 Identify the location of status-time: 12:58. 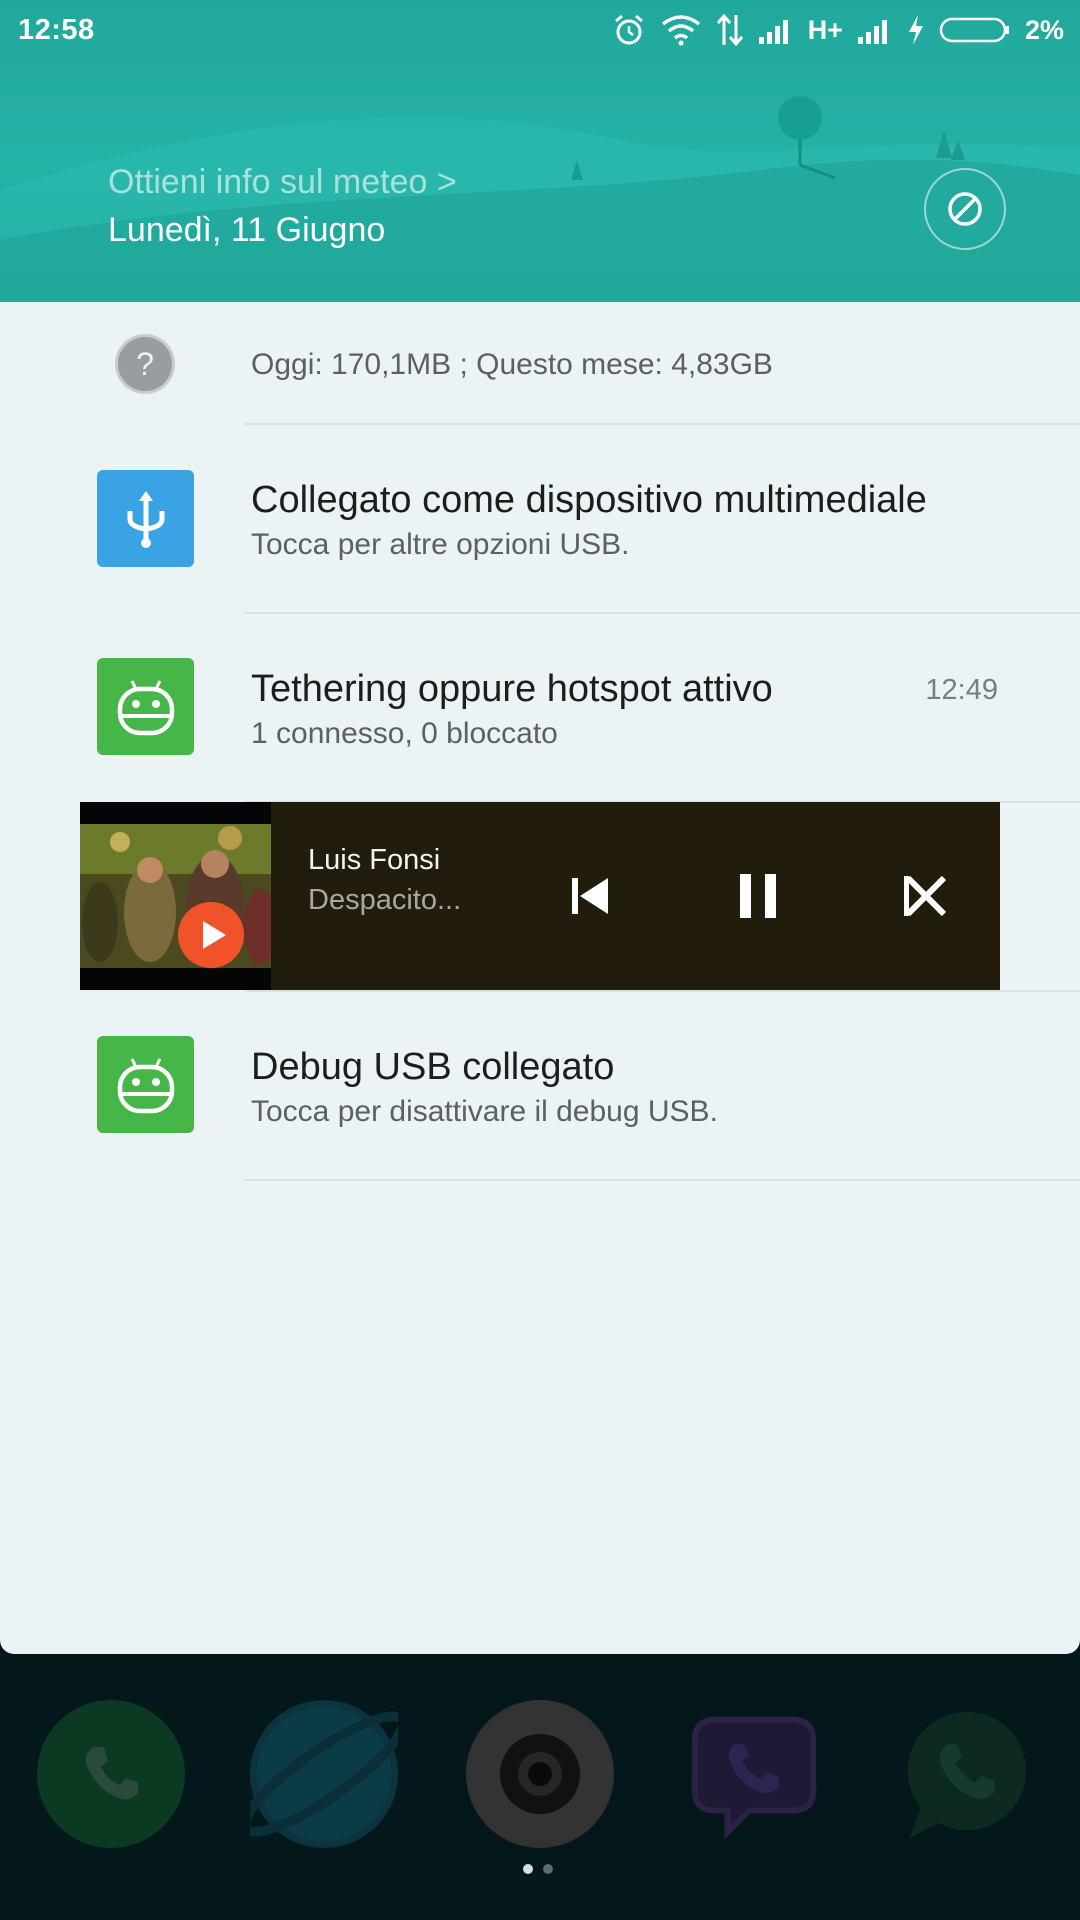
(56, 30).